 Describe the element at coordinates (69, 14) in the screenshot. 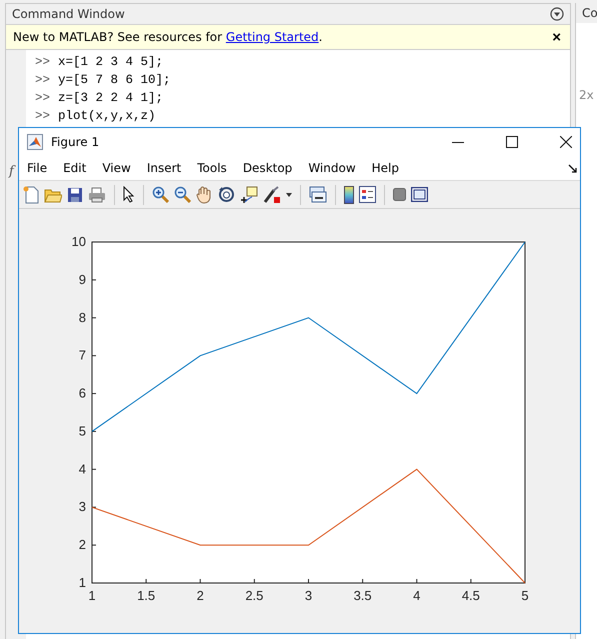

I see `panel-title: Command Window` at that location.